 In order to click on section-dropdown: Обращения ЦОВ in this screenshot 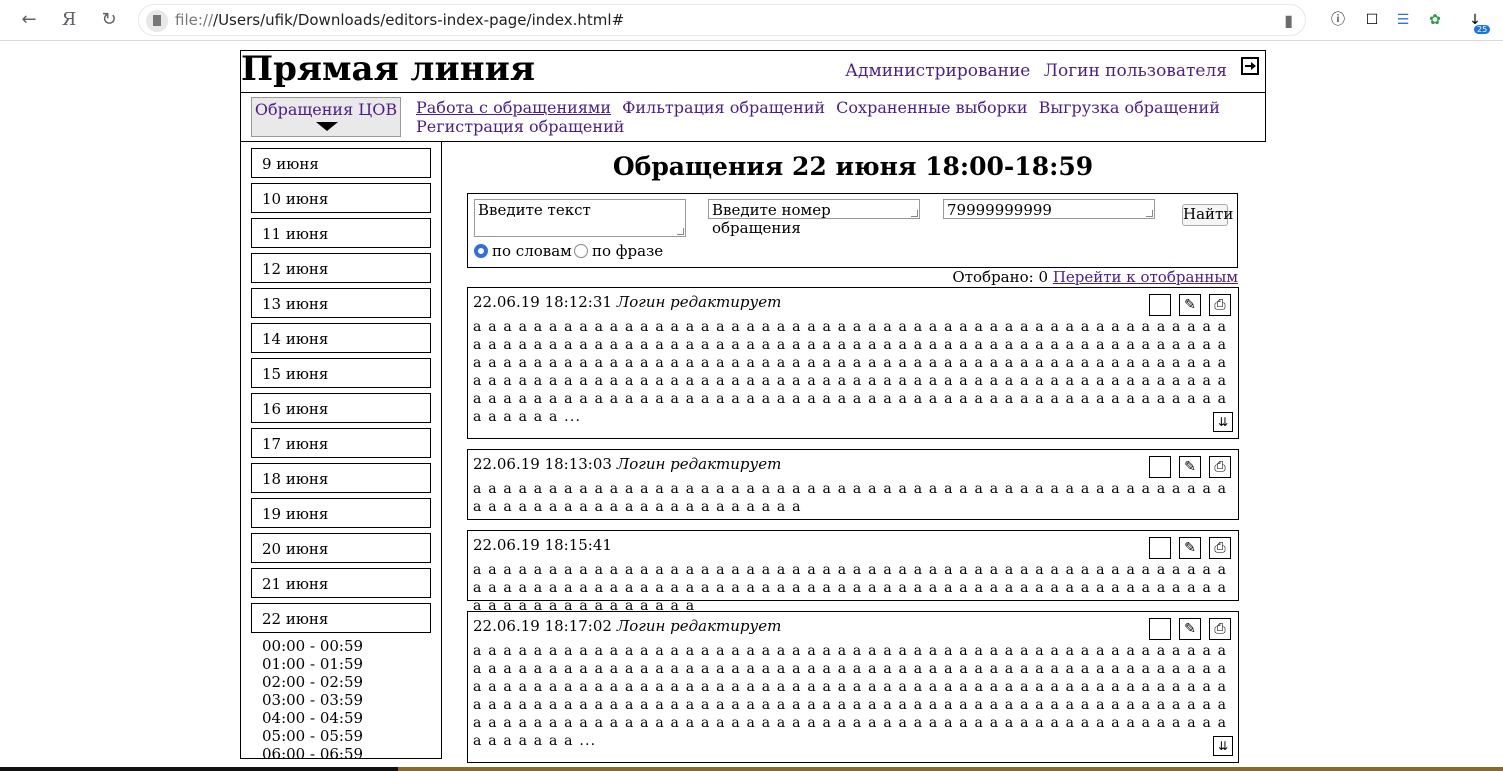, I will do `click(326, 117)`.